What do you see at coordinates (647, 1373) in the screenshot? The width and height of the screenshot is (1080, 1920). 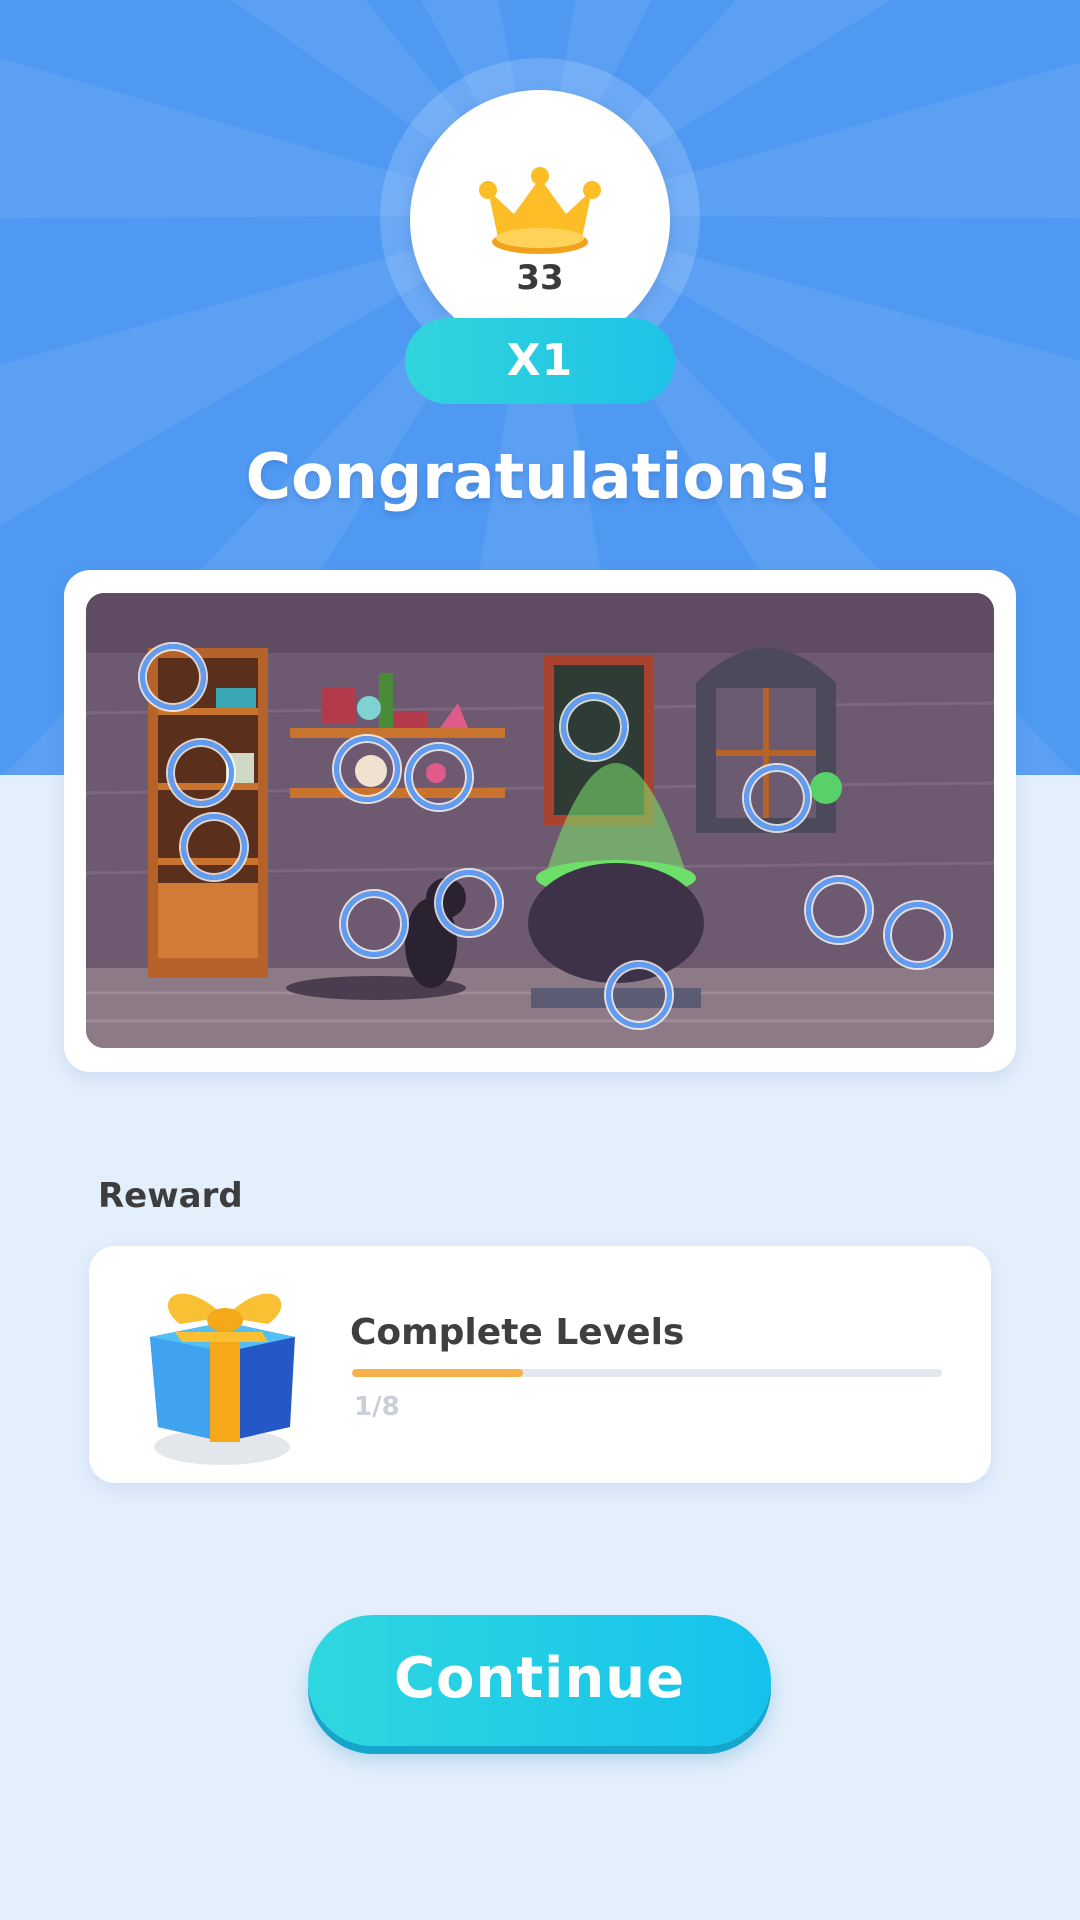 I see `progress-bar` at bounding box center [647, 1373].